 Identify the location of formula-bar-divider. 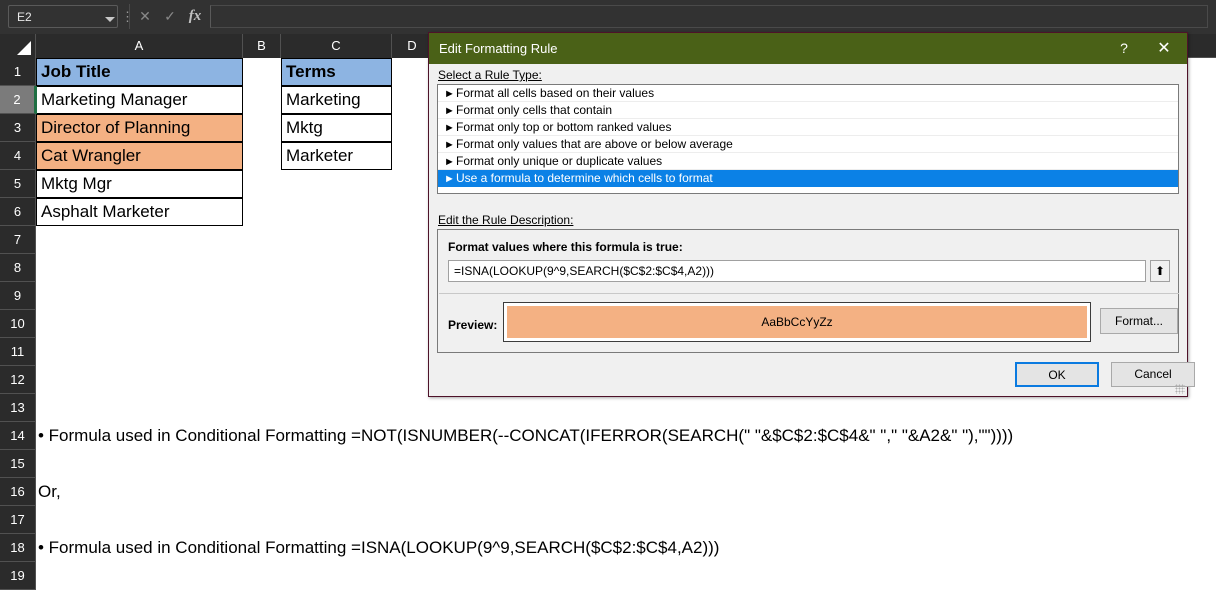
(129, 16).